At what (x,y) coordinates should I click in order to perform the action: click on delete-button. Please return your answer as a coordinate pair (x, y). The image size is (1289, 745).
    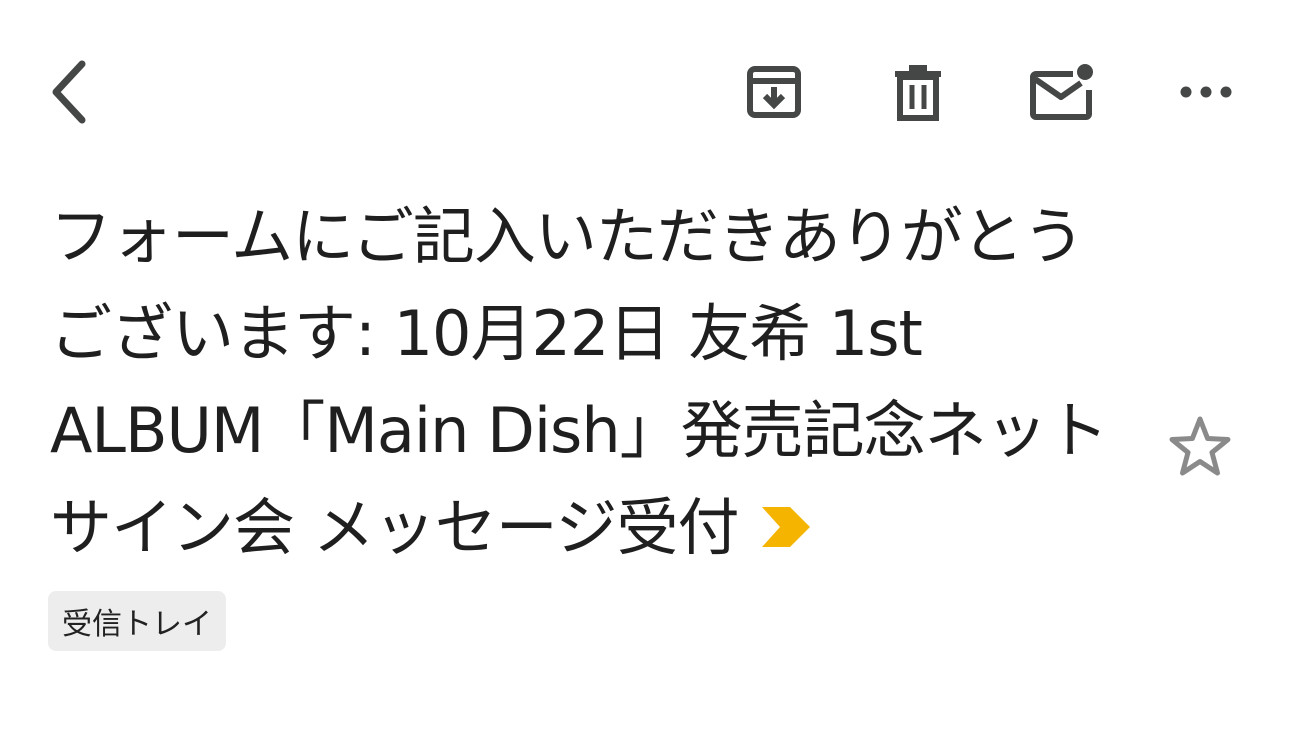
    Looking at the image, I should click on (918, 92).